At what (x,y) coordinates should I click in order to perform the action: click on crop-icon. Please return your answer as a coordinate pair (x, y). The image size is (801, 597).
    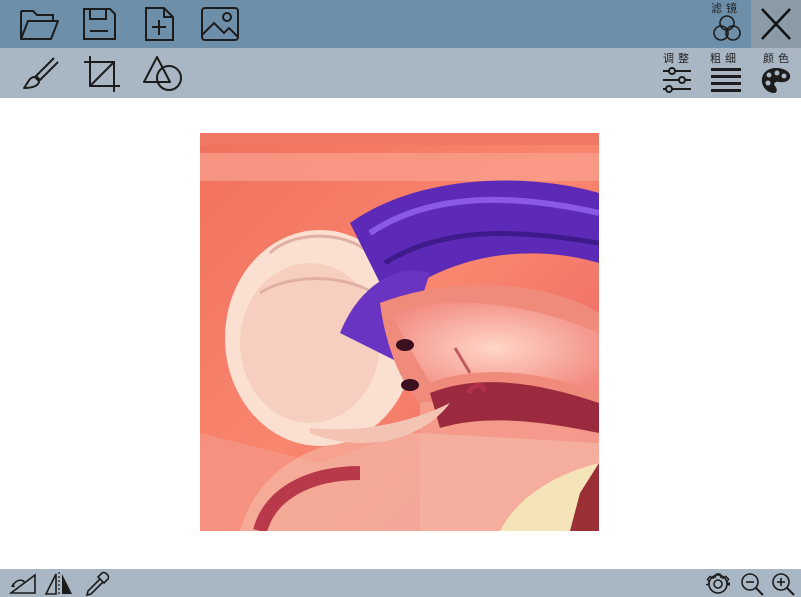
    Looking at the image, I should click on (102, 74).